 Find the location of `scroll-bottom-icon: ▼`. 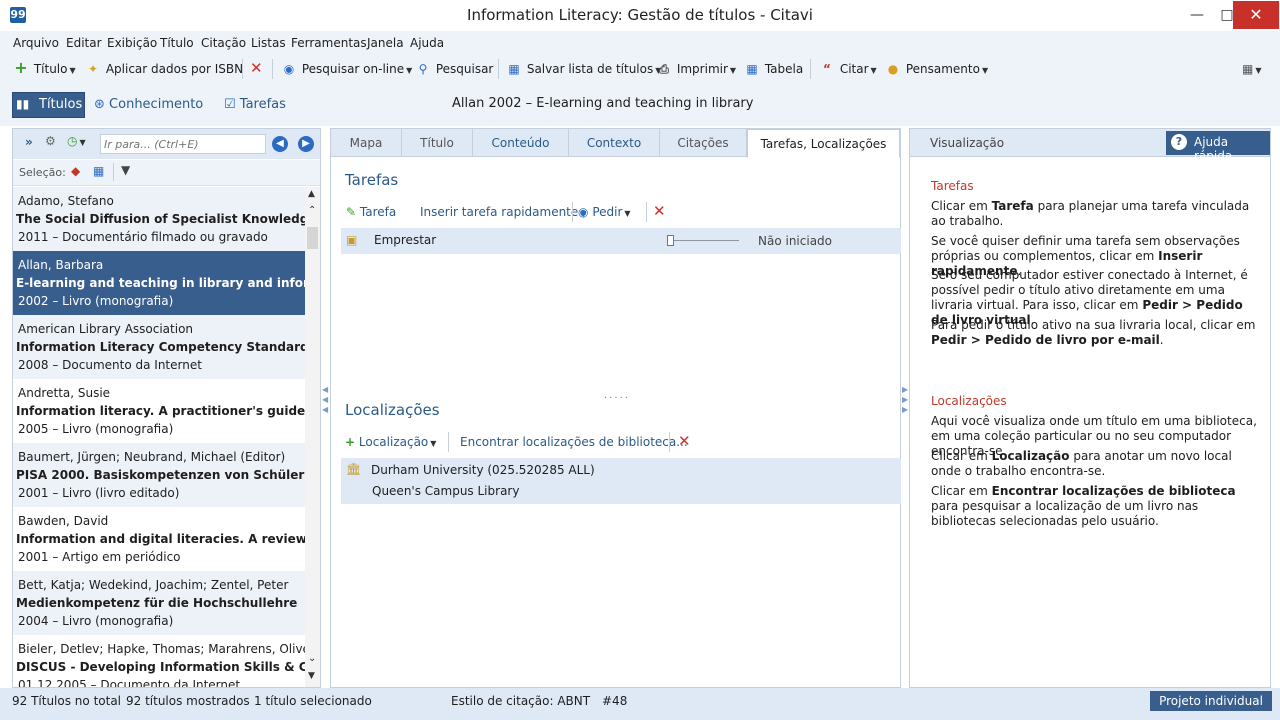

scroll-bottom-icon: ▼ is located at coordinates (311, 676).